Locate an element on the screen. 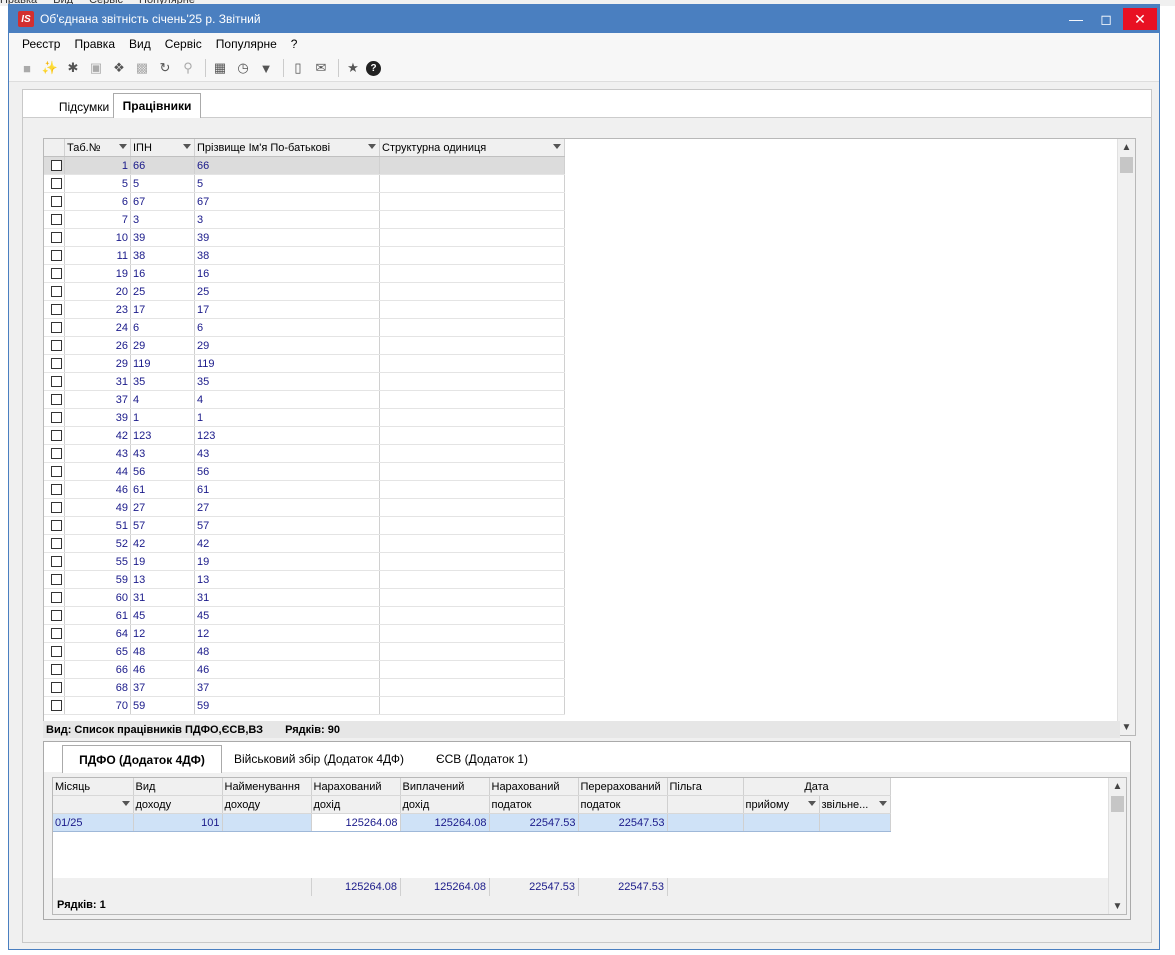 This screenshot has width=1175, height=955. cell-tab-number: 1 is located at coordinates (97, 165).